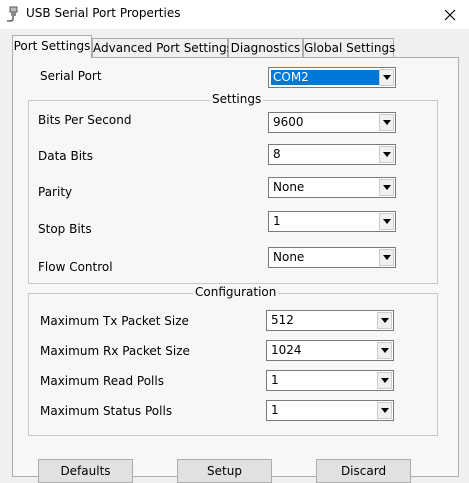 This screenshot has height=483, width=469. I want to click on parity-label: Parity, so click(55, 192).